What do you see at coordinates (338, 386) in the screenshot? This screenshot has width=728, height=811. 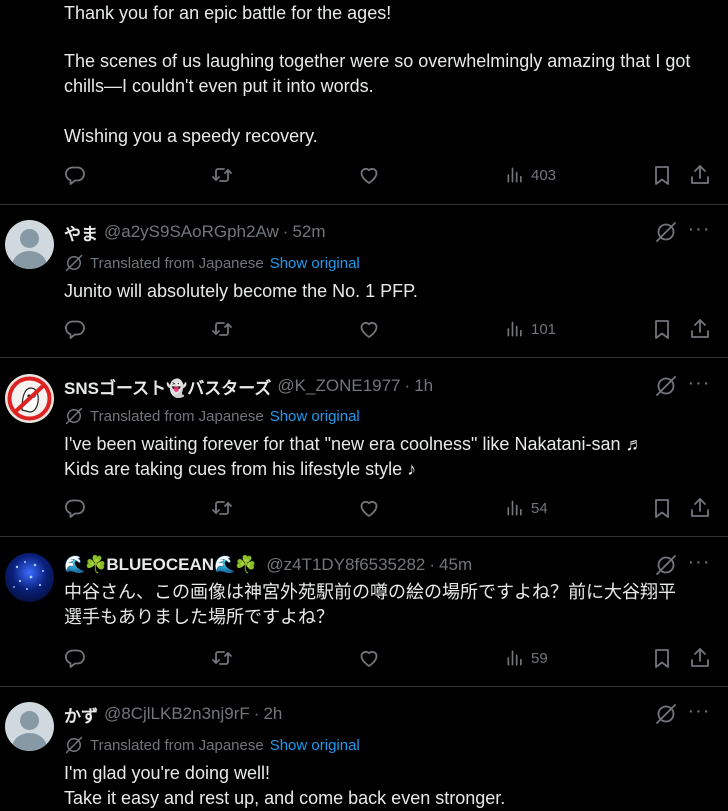 I see `user-handle: @K_ZONE1977` at bounding box center [338, 386].